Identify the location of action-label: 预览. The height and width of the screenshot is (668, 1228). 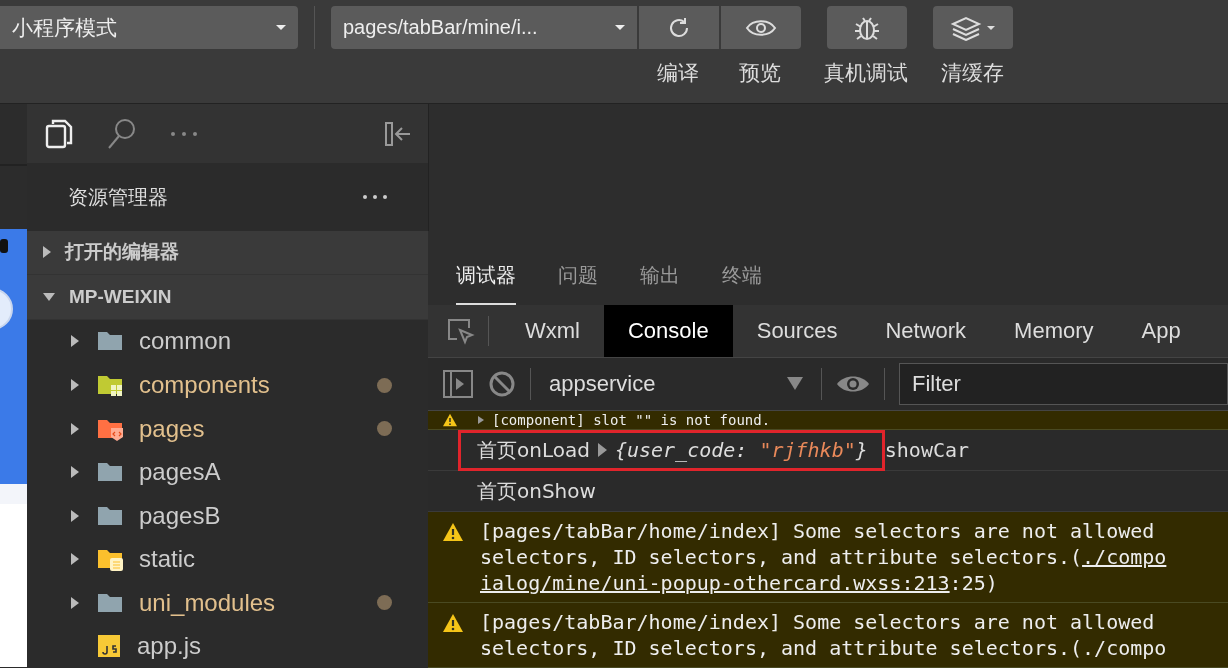
(760, 73).